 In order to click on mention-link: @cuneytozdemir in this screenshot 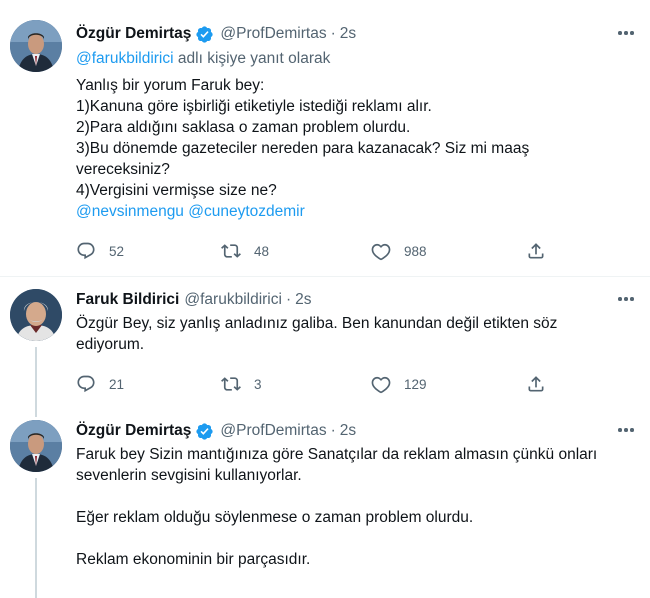, I will do `click(246, 211)`.